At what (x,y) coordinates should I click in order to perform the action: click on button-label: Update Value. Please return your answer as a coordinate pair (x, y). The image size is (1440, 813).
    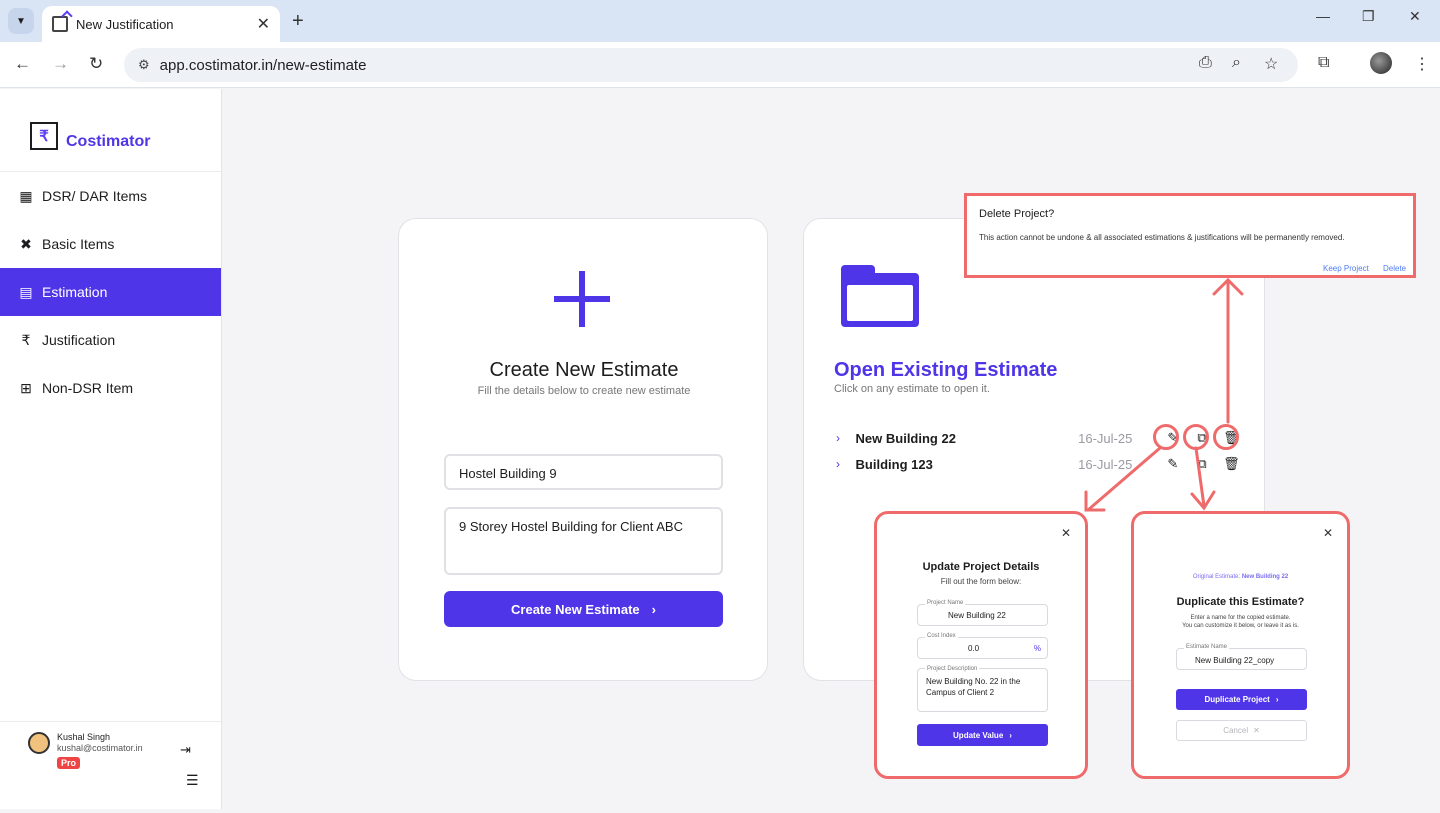
    Looking at the image, I should click on (978, 735).